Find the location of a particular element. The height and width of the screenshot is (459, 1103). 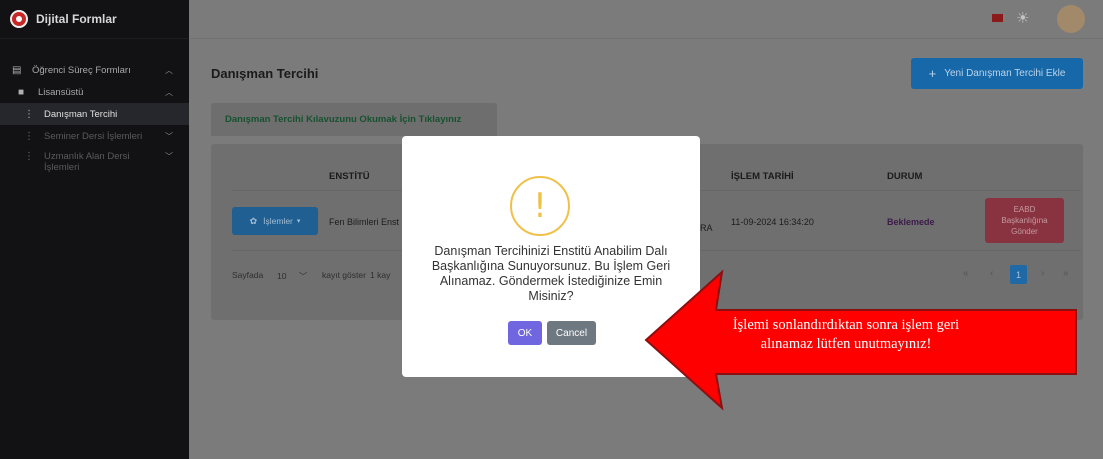

cell-islem-tarihi: 11-09-2024 16:34:20 is located at coordinates (772, 222).